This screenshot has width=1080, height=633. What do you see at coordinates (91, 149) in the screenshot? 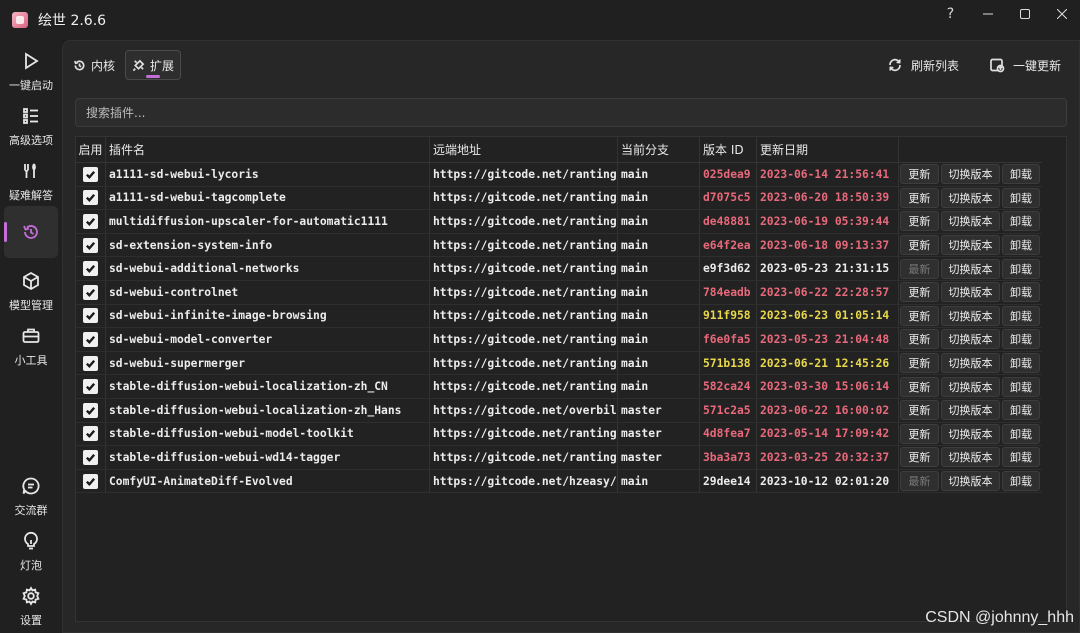
I see `column-header-enabled: 启用` at bounding box center [91, 149].